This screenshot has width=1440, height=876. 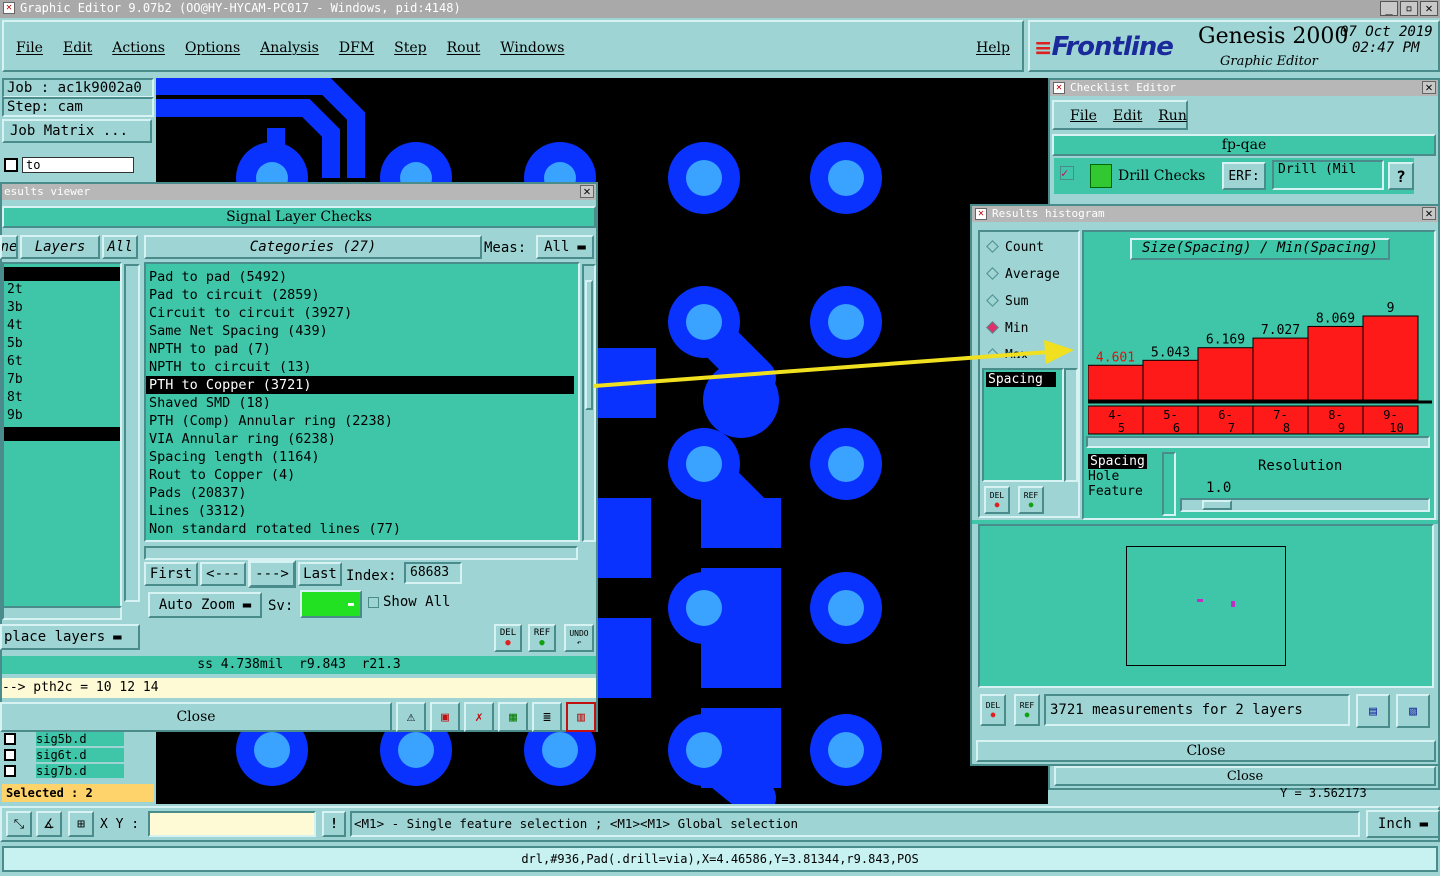 I want to click on category-item: Shaved SMD (18), so click(x=362, y=403).